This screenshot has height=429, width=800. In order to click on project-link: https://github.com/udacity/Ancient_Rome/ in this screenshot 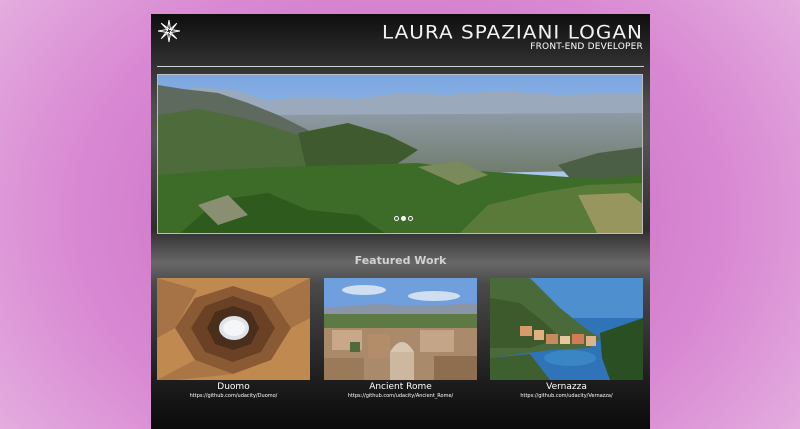, I will do `click(400, 396)`.